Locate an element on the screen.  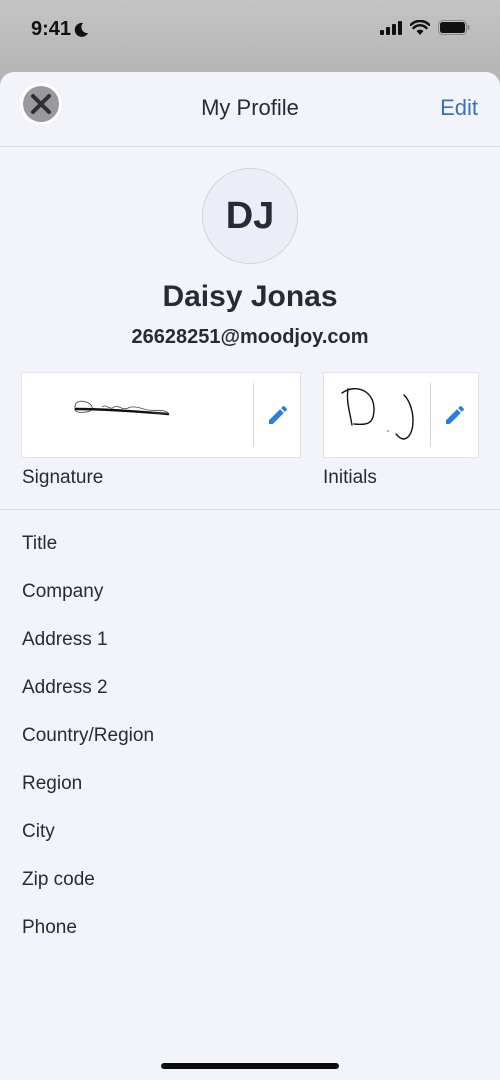
avatar-initials: DJ is located at coordinates (250, 215).